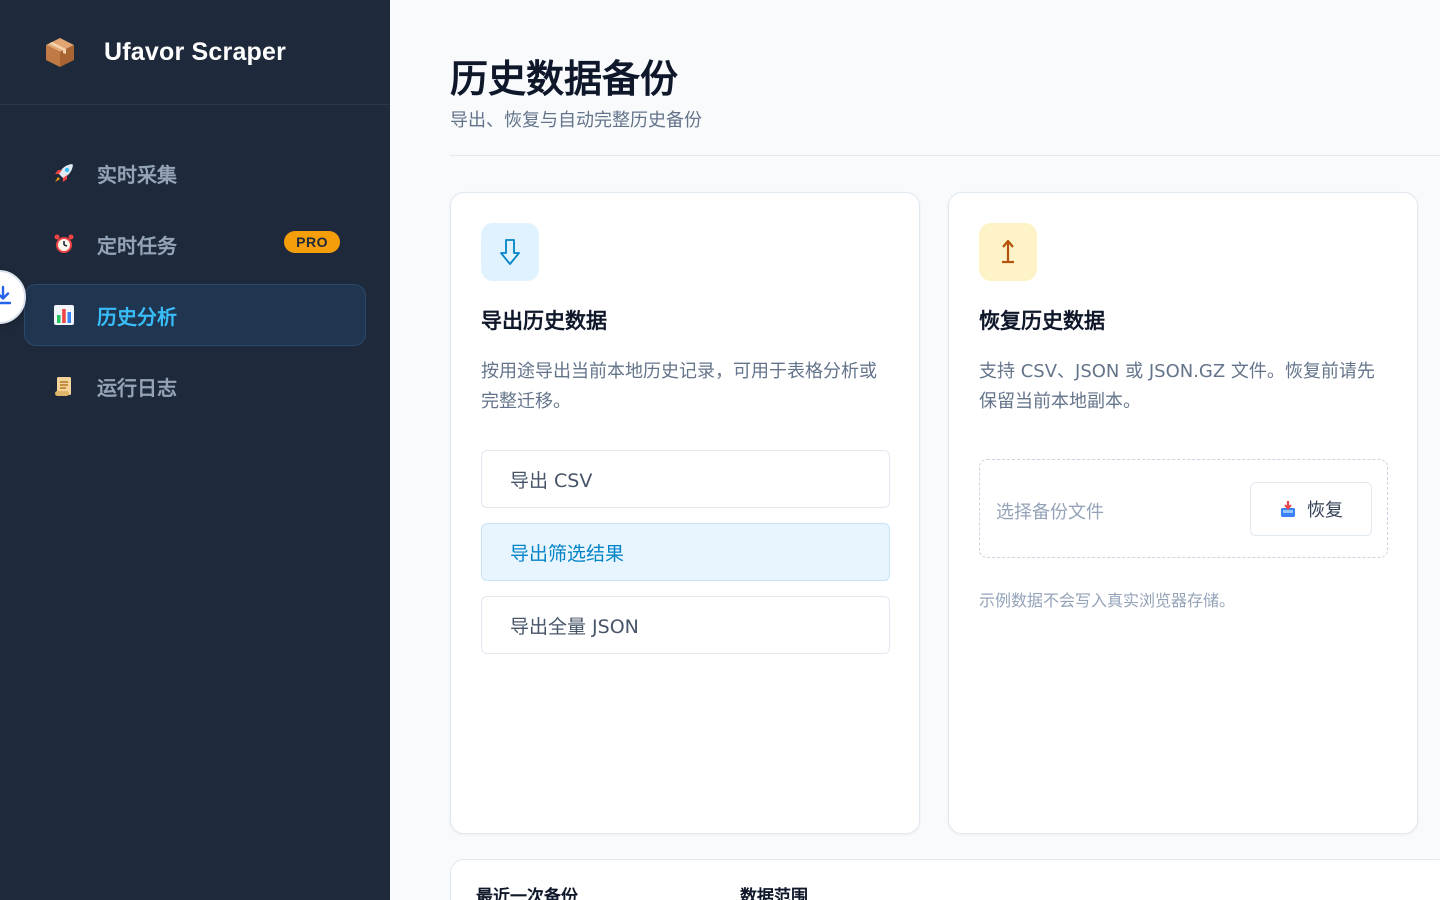 The image size is (1440, 900). I want to click on arrow-up-down-icon, so click(1008, 252).